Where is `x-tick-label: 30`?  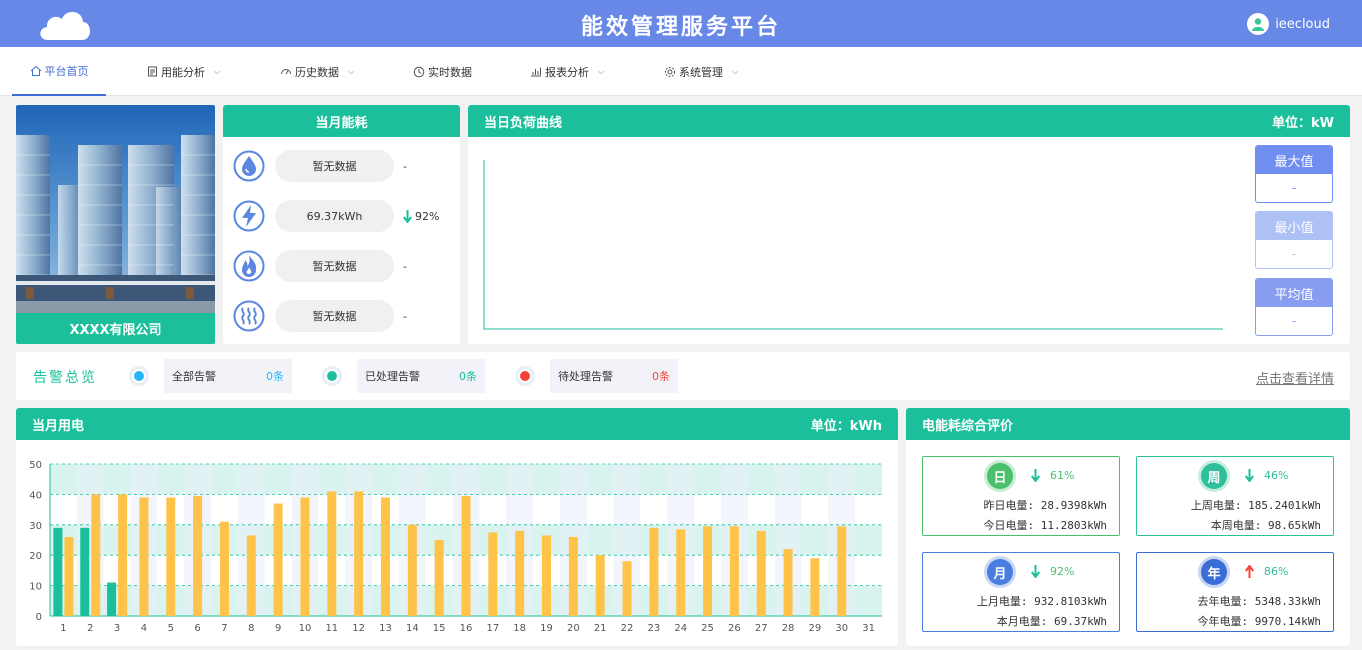 x-tick-label: 30 is located at coordinates (841, 628).